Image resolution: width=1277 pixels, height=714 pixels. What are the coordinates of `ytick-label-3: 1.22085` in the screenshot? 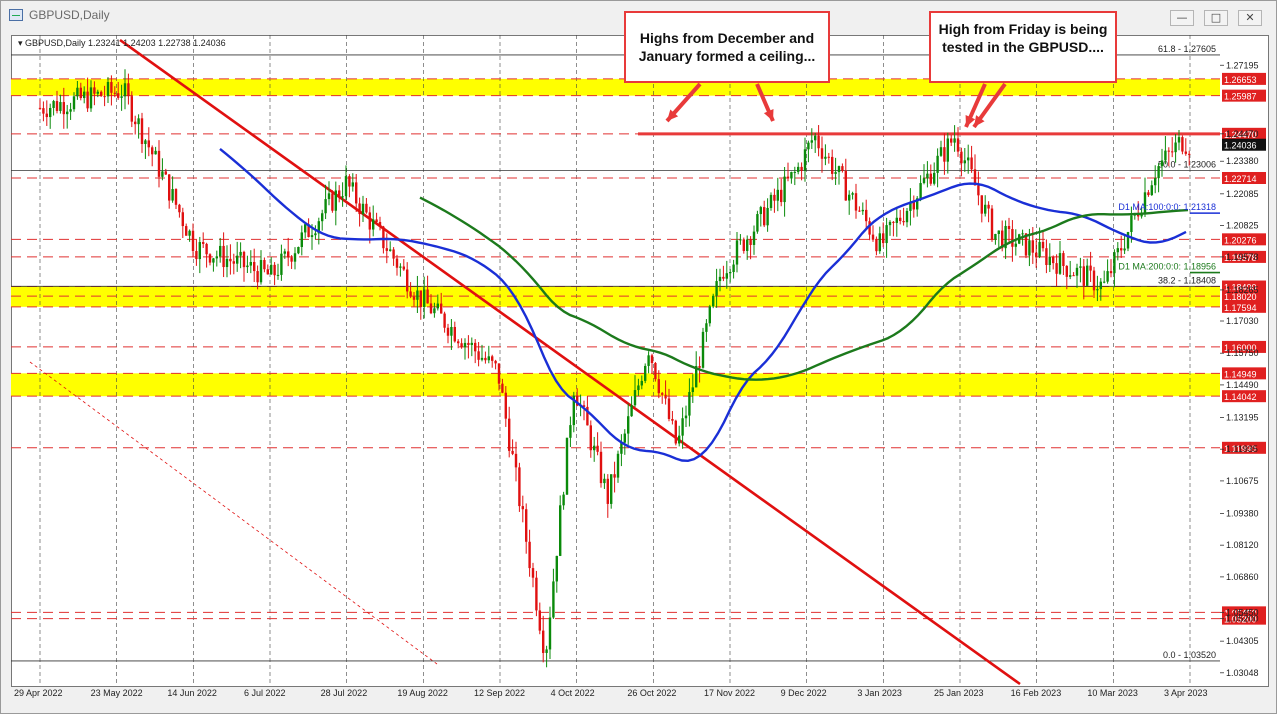 It's located at (1242, 194).